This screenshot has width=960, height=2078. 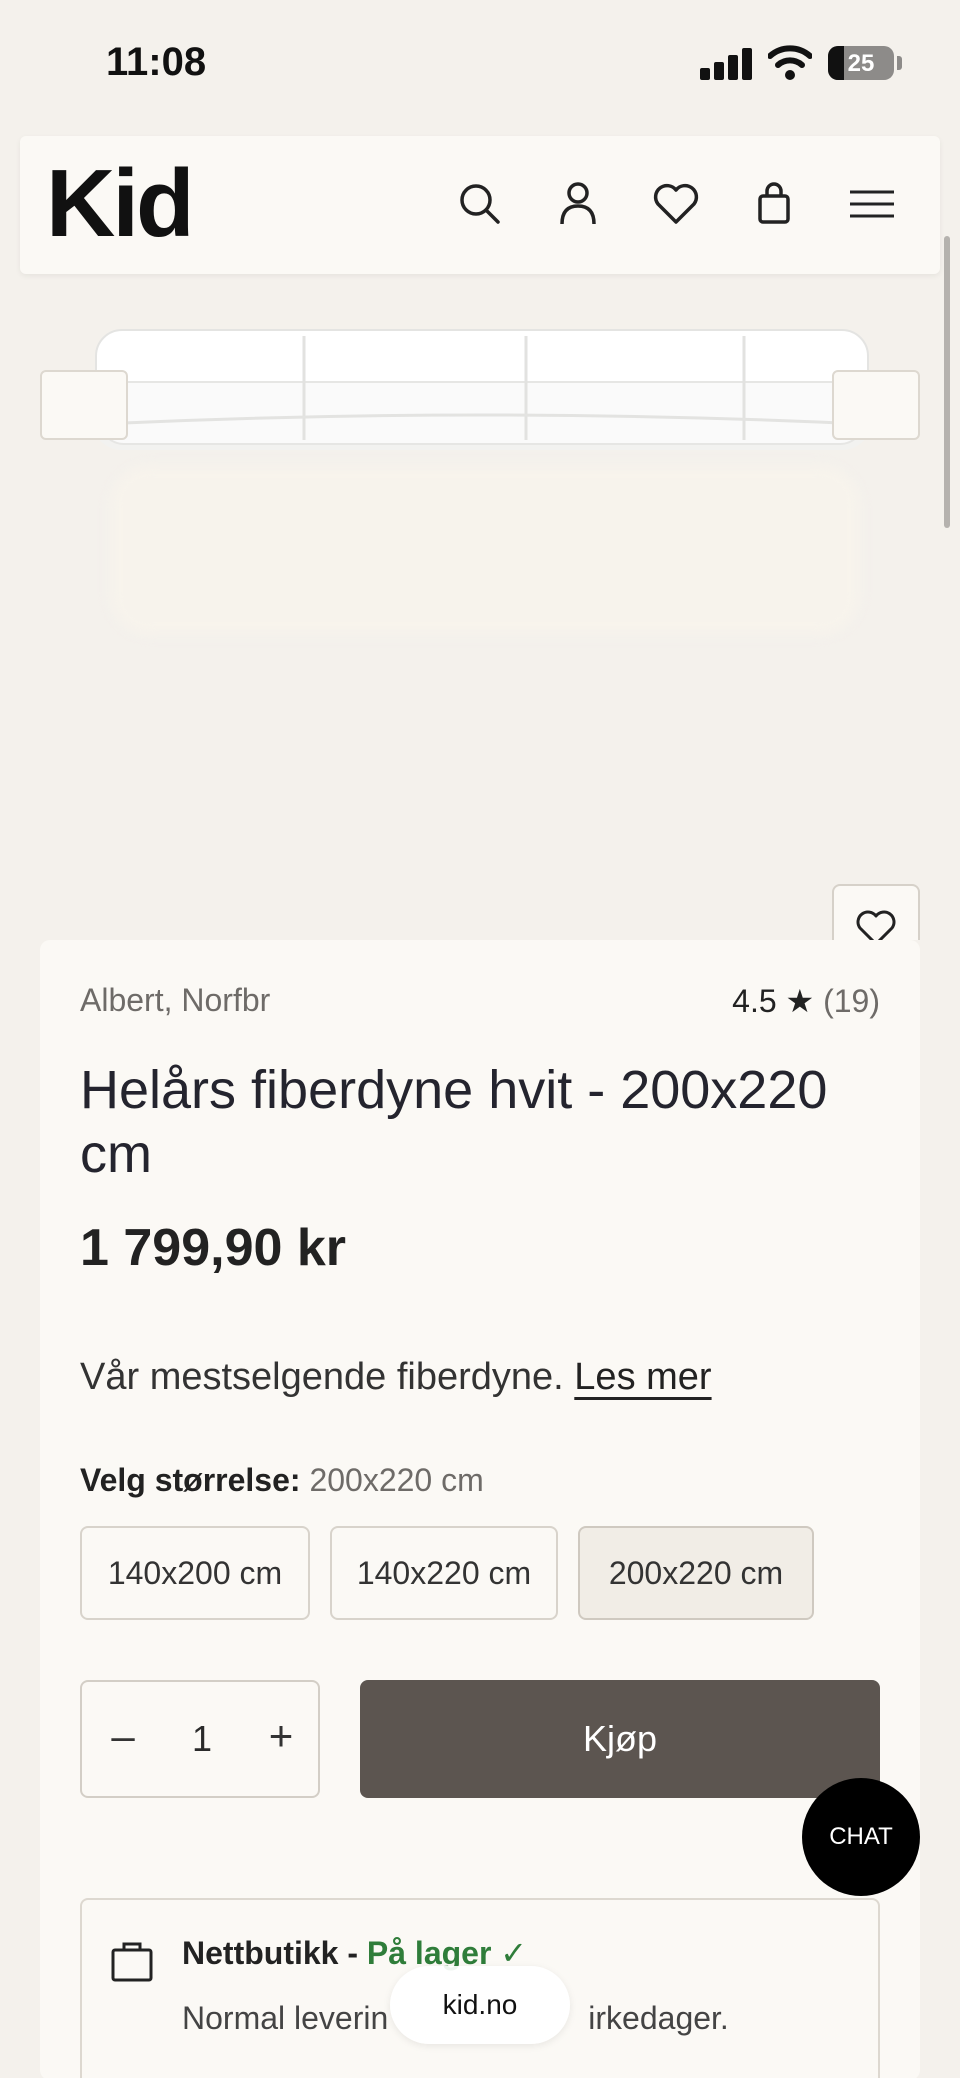 I want to click on site-header: Kid, so click(x=480, y=205).